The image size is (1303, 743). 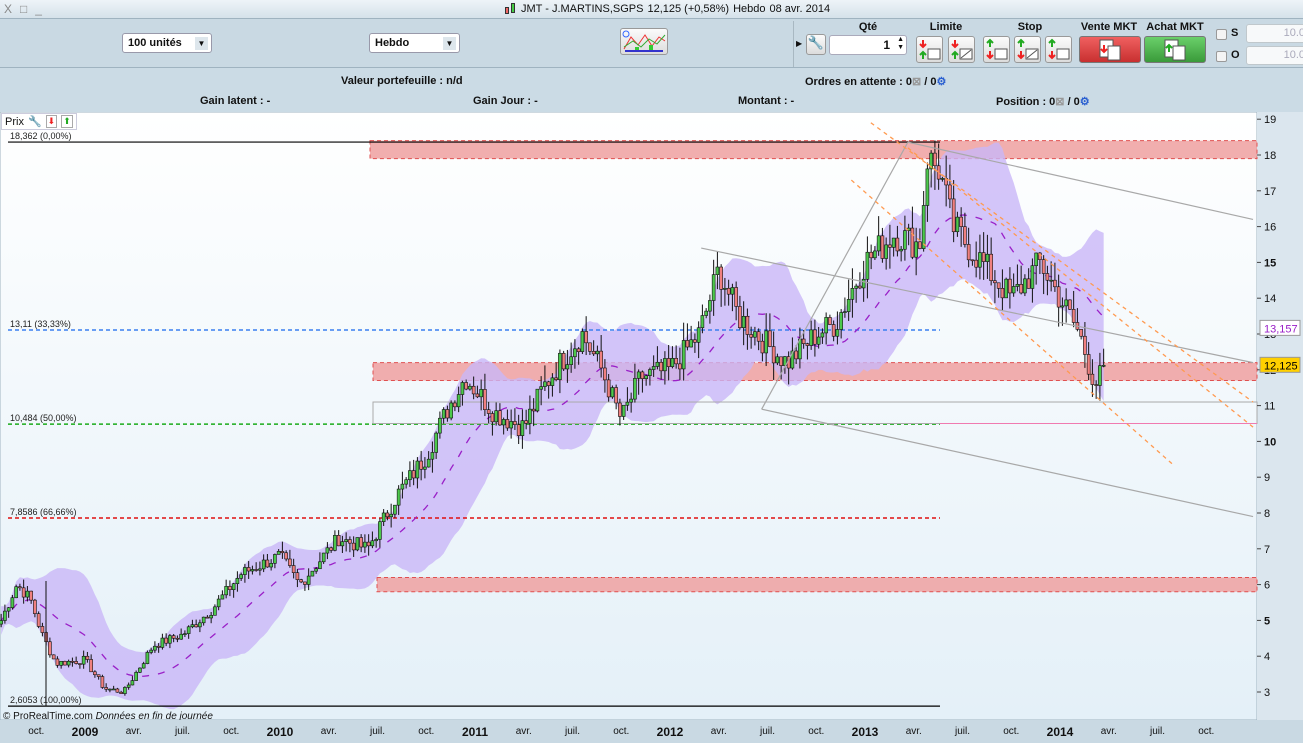 I want to click on objective-checkbox, so click(x=1221, y=56).